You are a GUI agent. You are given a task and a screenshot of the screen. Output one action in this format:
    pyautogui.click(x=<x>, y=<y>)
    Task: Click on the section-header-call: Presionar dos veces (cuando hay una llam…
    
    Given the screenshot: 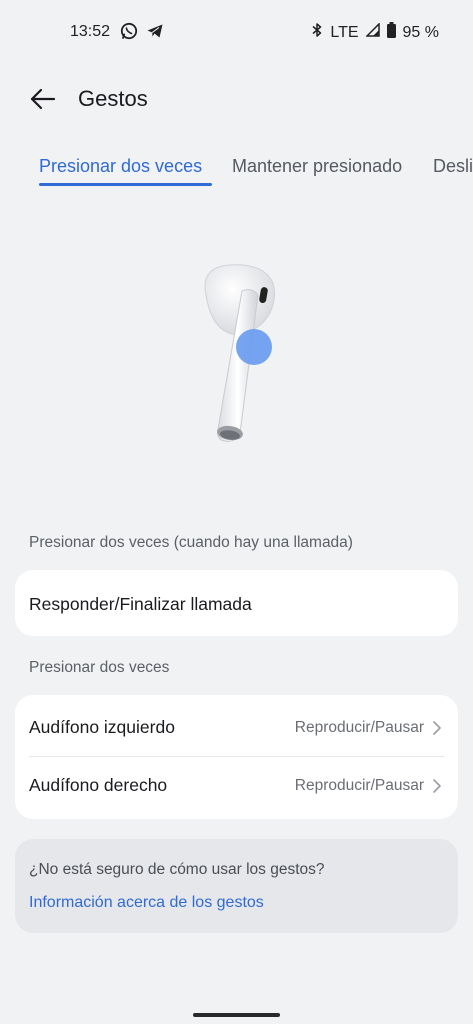 What is the action you would take?
    pyautogui.click(x=191, y=542)
    